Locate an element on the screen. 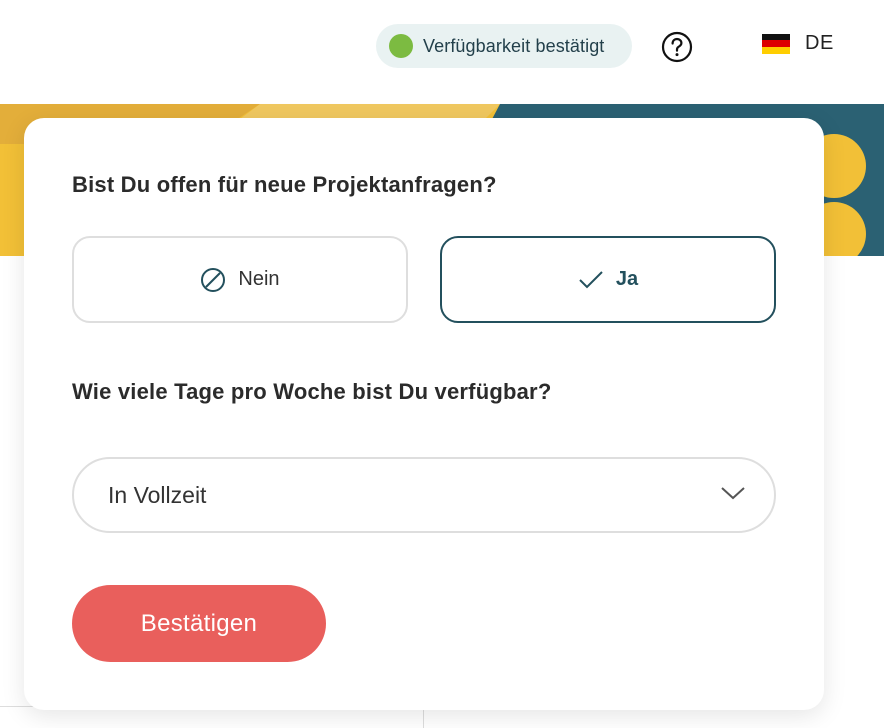 Image resolution: width=884 pixels, height=728 pixels. option-no-button: Nein is located at coordinates (240, 279).